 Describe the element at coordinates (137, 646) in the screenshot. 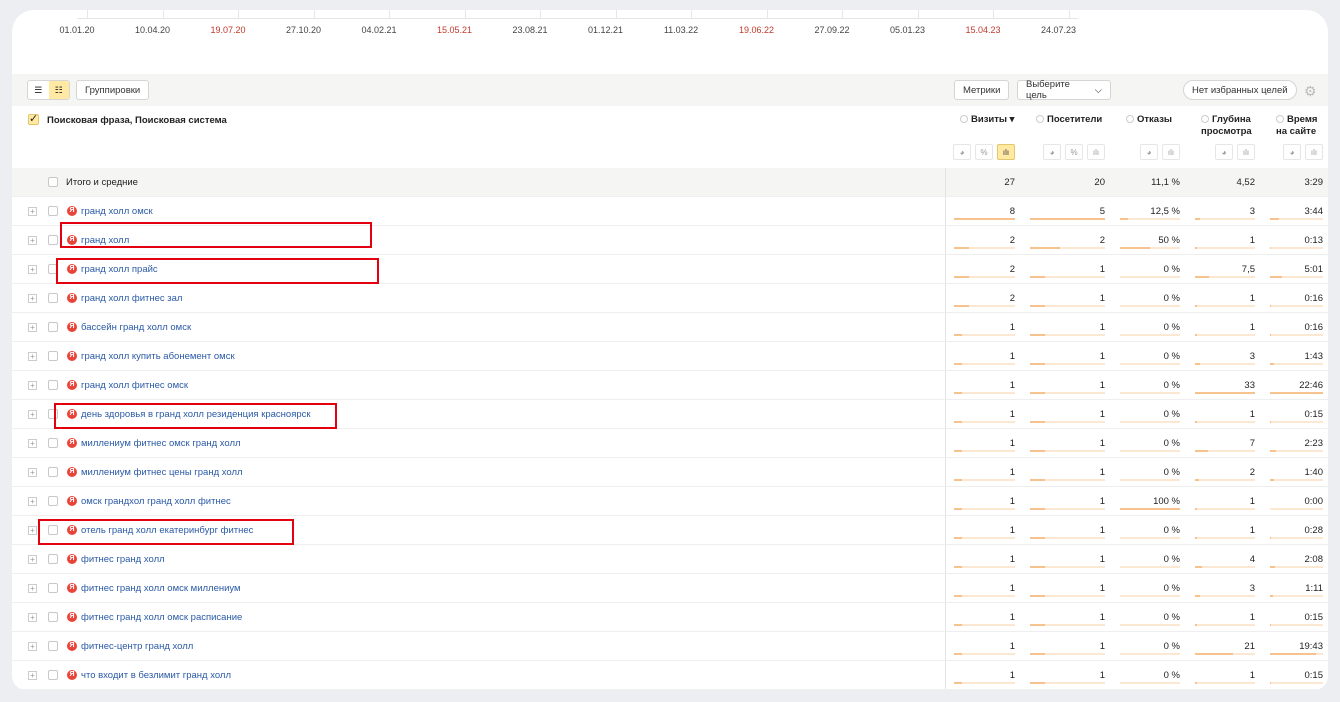

I see `search-phrase-link: фитнес-центр гранд холл` at that location.